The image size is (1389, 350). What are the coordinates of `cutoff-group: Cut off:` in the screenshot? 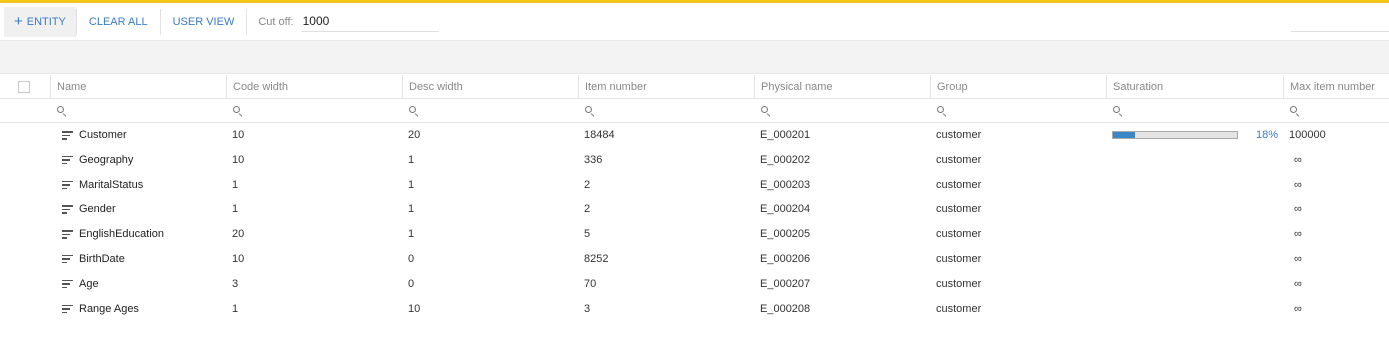 It's located at (348, 21).